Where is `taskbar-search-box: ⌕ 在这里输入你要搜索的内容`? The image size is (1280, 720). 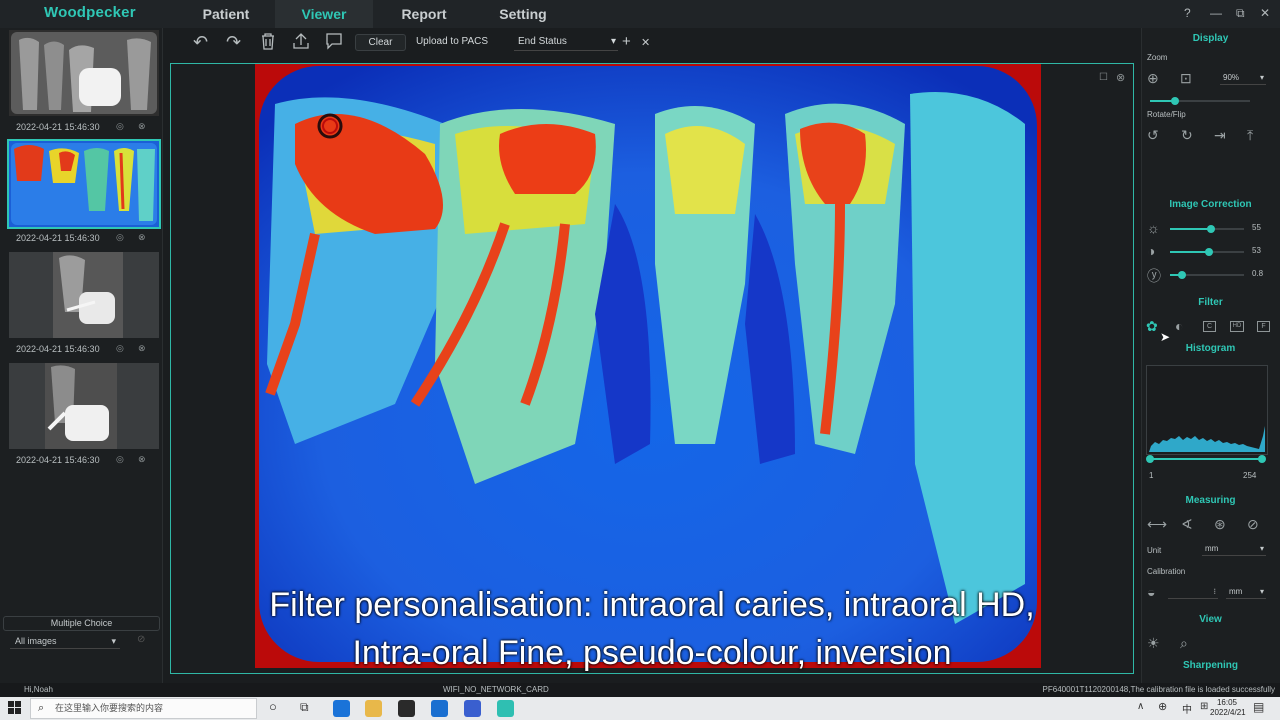 taskbar-search-box: ⌕ 在这里输入你要搜索的内容 is located at coordinates (143, 708).